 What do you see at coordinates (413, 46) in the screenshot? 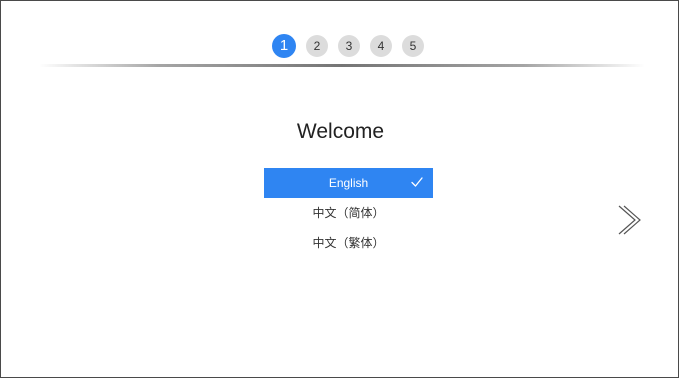
I see `step-5: 5` at bounding box center [413, 46].